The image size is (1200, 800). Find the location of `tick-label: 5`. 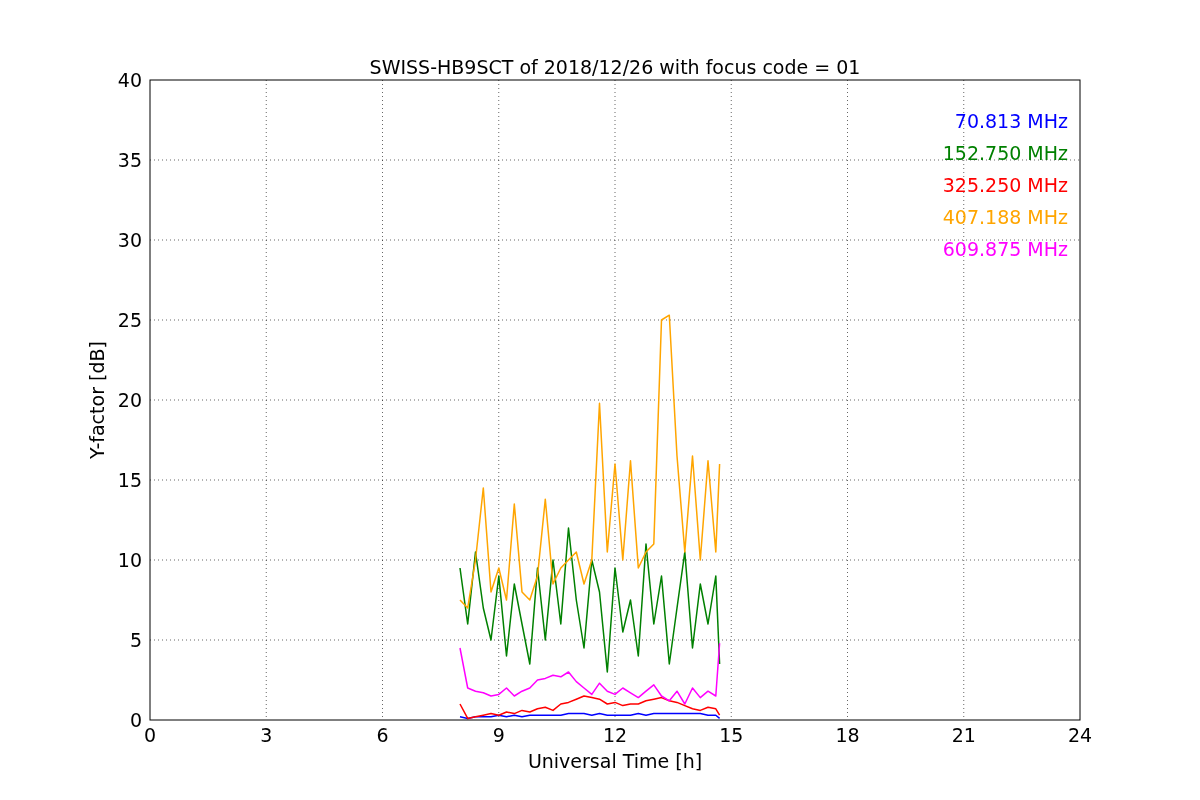

tick-label: 5 is located at coordinates (135, 640).